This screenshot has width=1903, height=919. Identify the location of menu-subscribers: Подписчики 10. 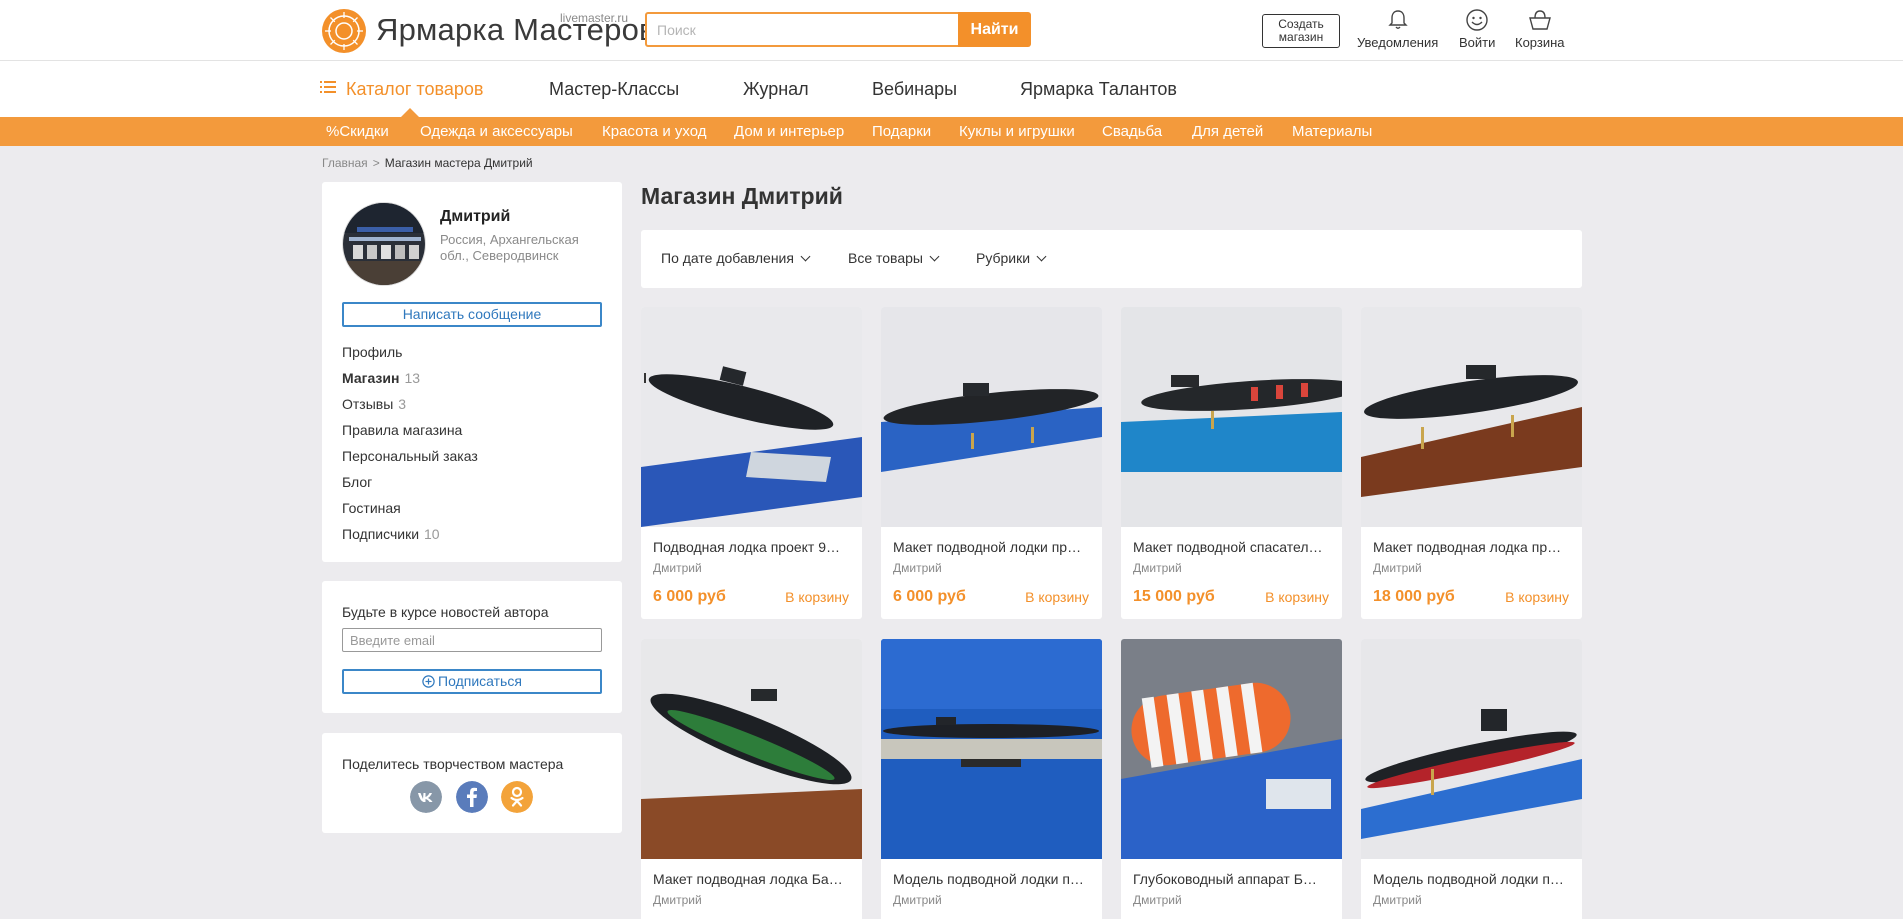
(410, 539).